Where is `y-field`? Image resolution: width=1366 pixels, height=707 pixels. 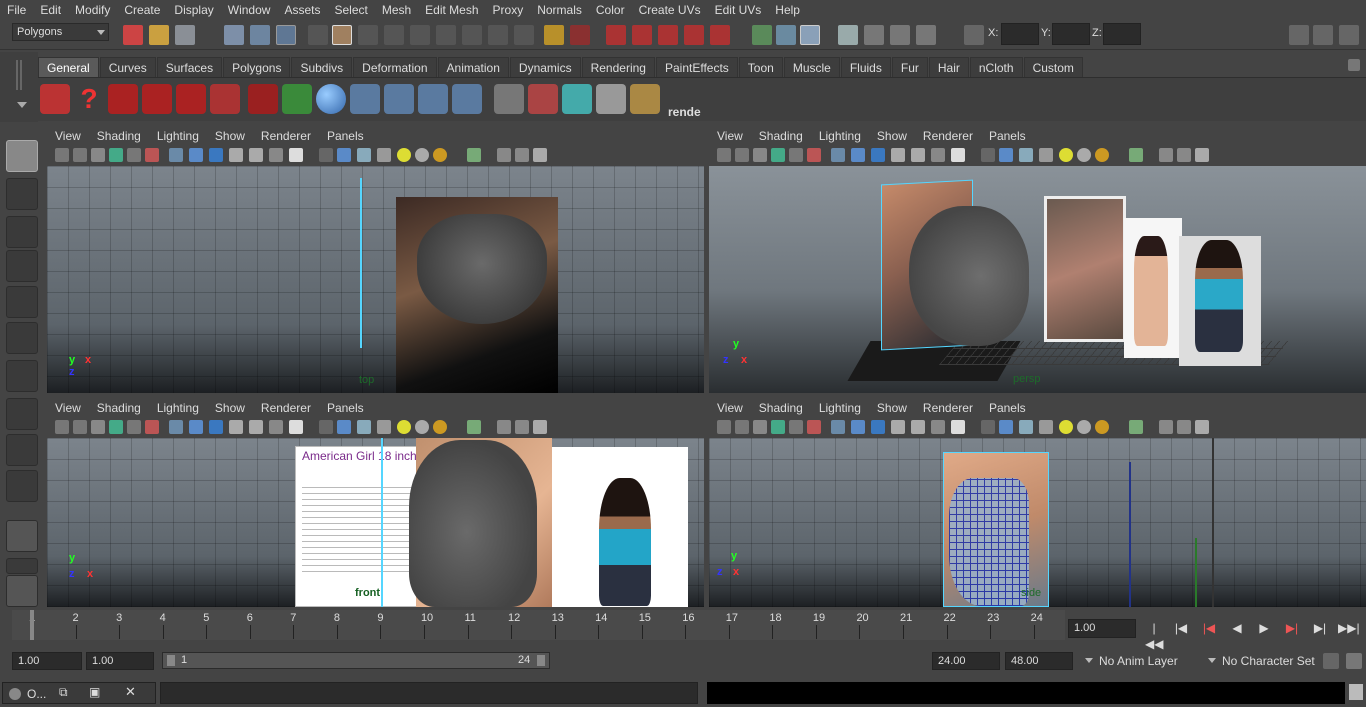 y-field is located at coordinates (1071, 34).